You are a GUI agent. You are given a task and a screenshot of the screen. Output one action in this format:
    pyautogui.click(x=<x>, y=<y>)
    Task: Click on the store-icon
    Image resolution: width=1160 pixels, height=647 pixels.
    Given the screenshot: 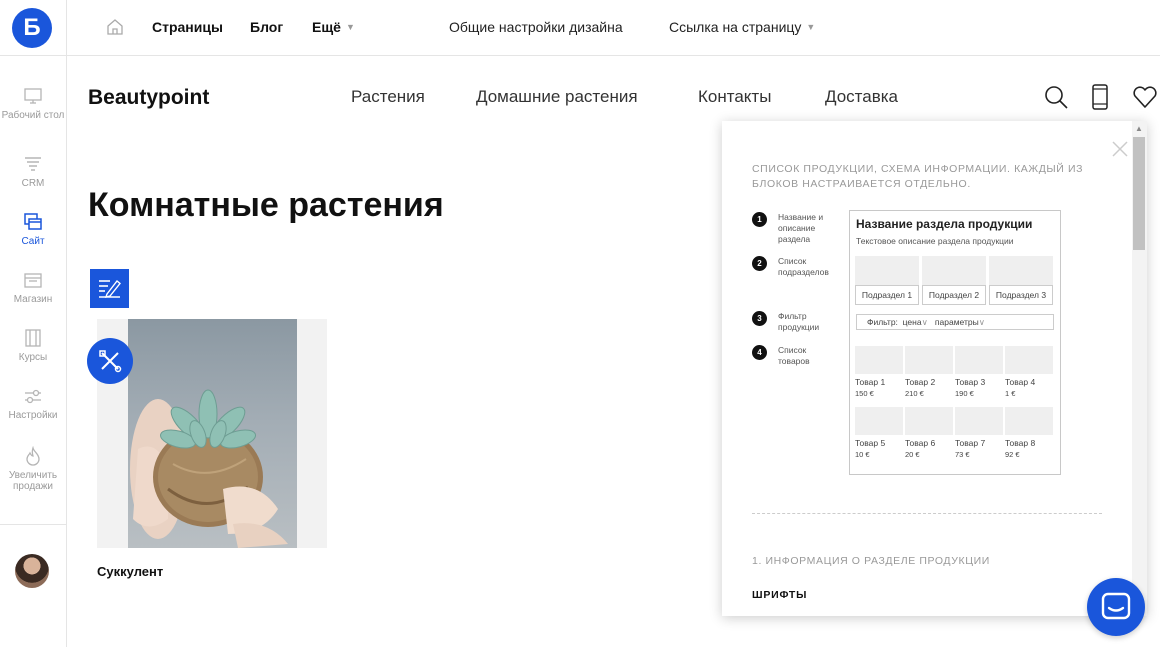 What is the action you would take?
    pyautogui.click(x=33, y=280)
    